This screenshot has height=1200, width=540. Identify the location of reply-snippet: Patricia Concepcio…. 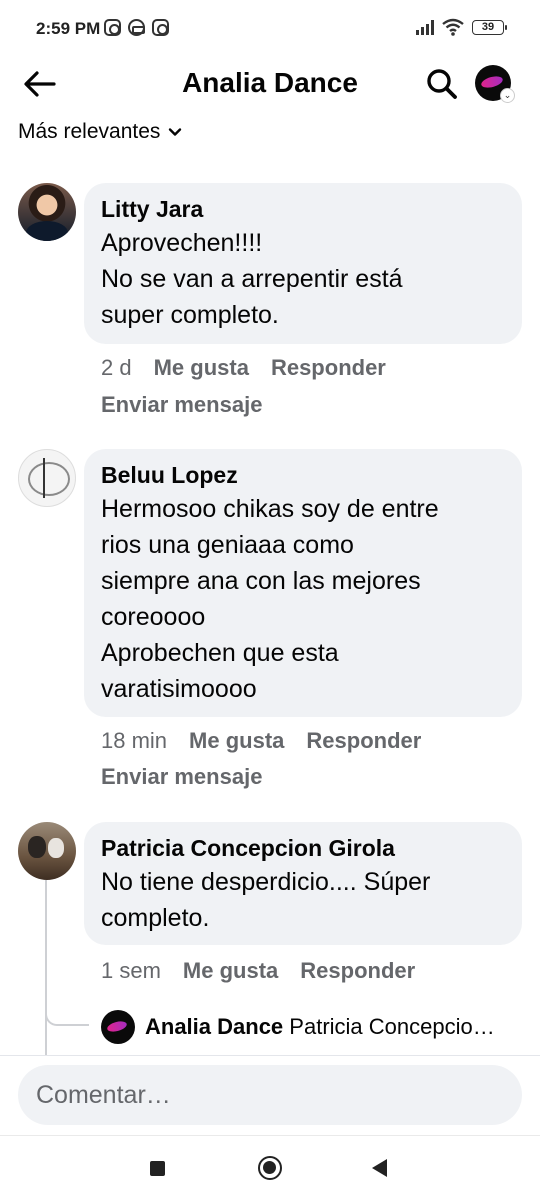
(392, 1026).